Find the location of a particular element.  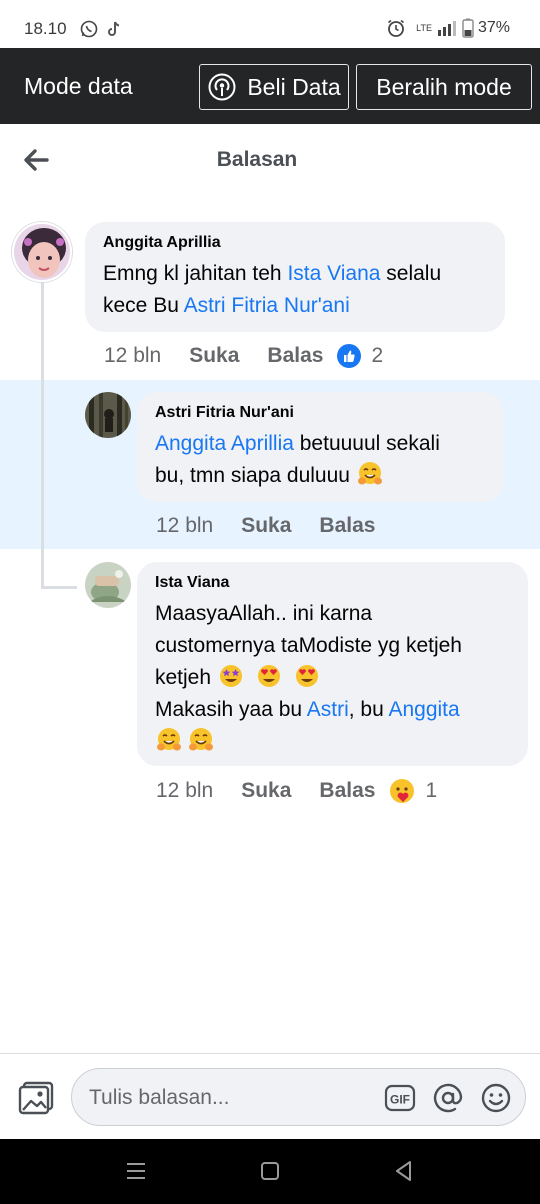

mention-link: Anggita Aprillia is located at coordinates (224, 443).